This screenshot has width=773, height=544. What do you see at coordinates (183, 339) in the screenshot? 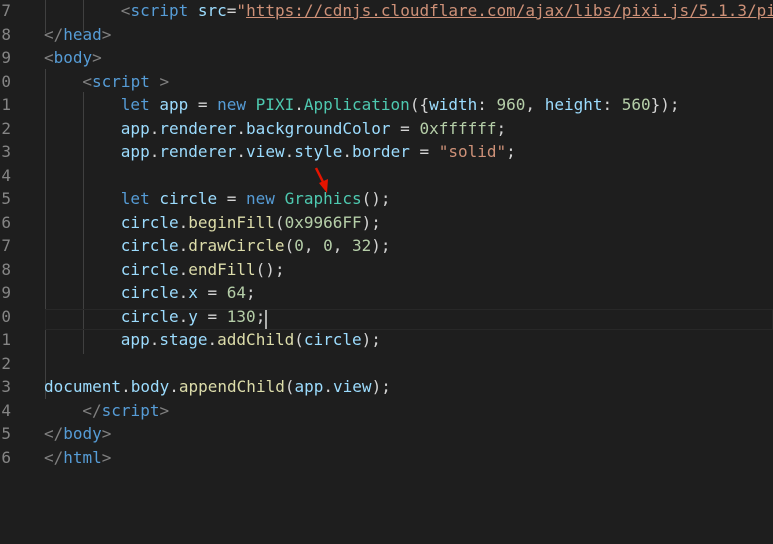
I see `code-token: stage` at bounding box center [183, 339].